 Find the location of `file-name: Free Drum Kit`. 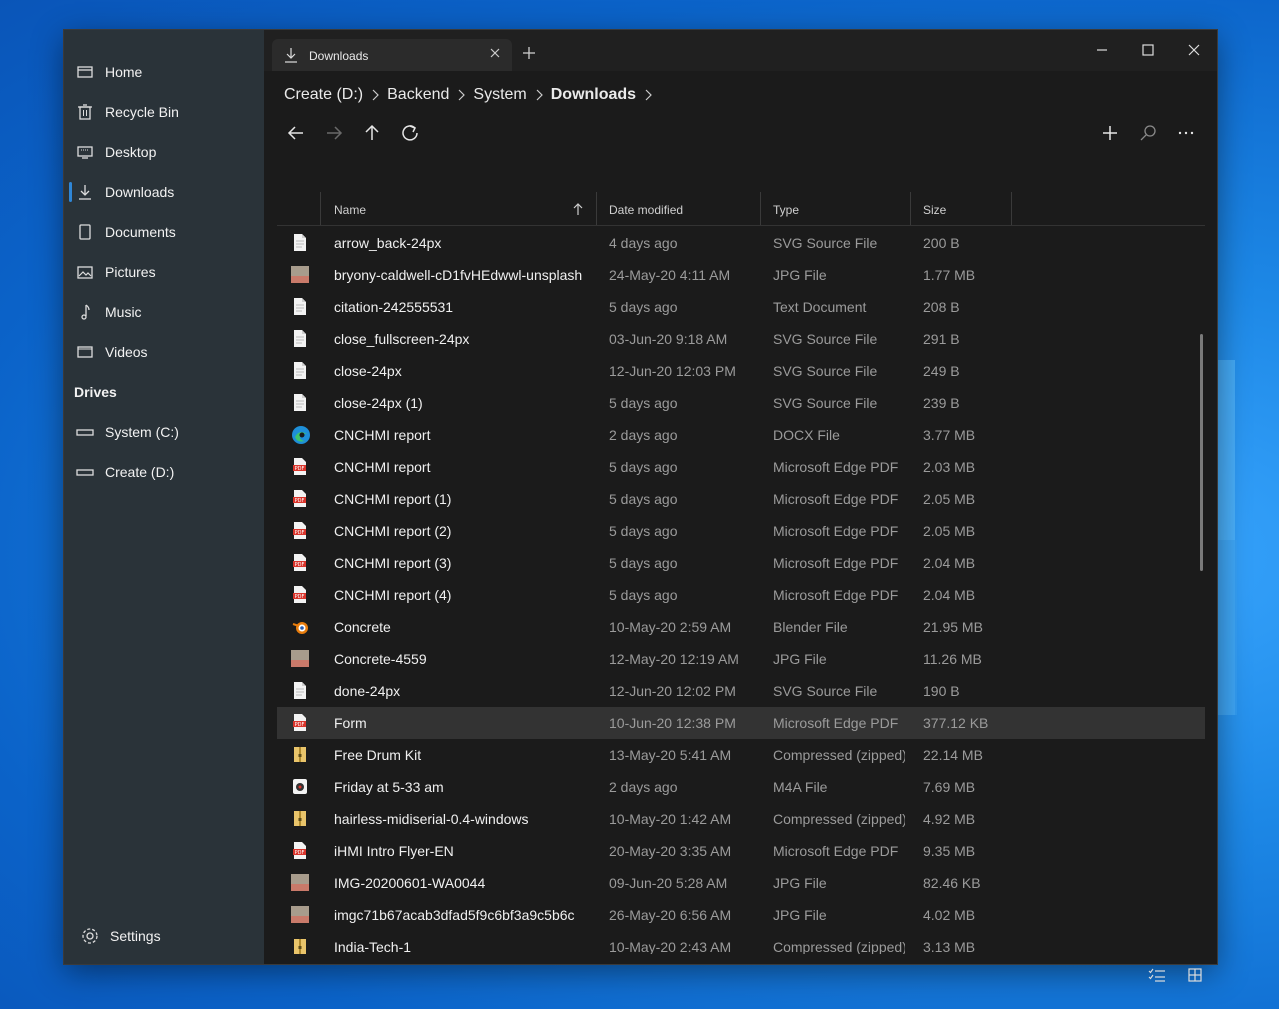

file-name: Free Drum Kit is located at coordinates (378, 755).